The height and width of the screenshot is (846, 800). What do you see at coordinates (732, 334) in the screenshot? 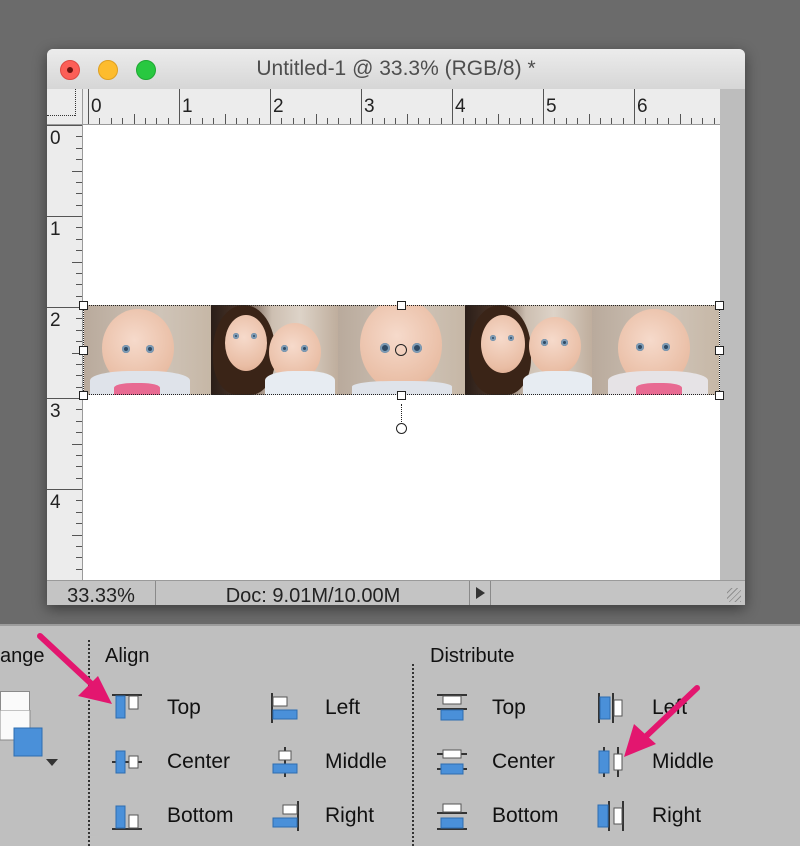
I see `vertical-scrollbar` at bounding box center [732, 334].